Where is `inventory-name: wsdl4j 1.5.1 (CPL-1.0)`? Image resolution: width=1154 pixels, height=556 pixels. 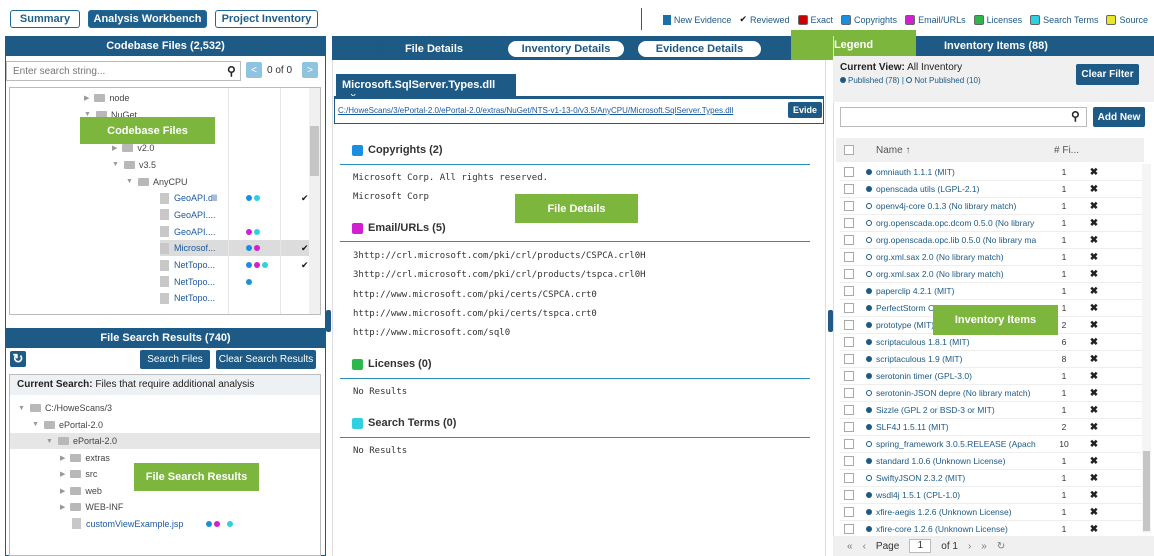
inventory-name: wsdl4j 1.5.1 (CPL-1.0) is located at coordinates (955, 495).